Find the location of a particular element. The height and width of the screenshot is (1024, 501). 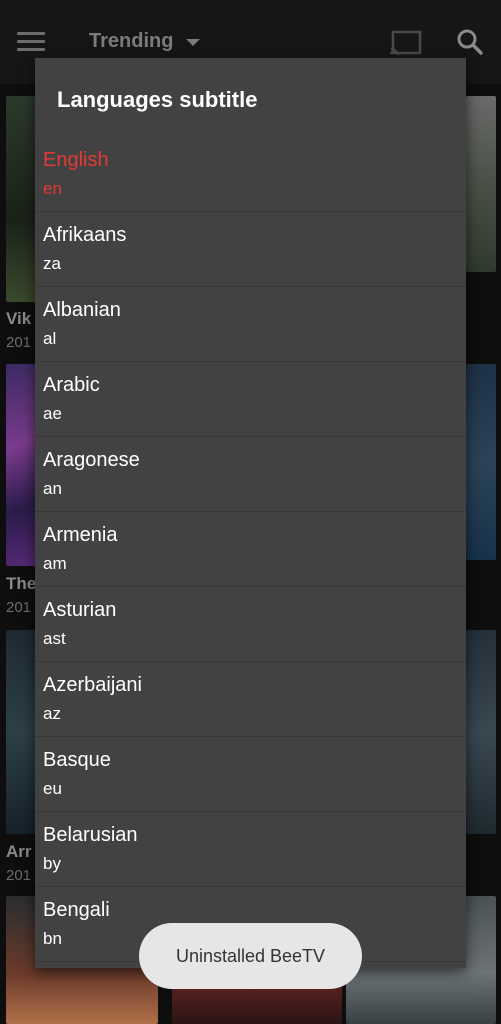

toast-message: Uninstalled BeeTV is located at coordinates (250, 956).